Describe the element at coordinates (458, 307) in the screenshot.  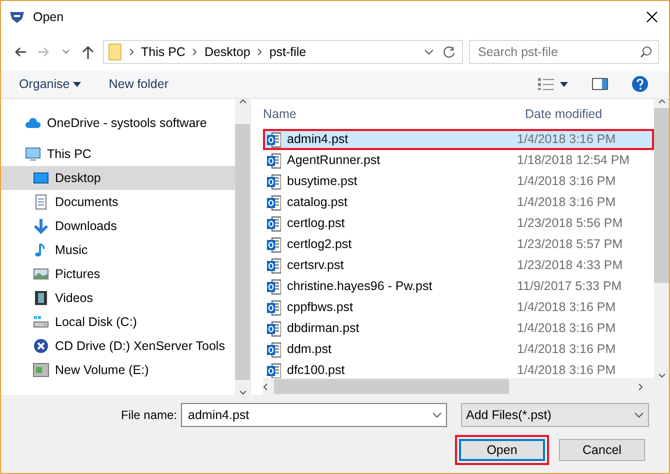
I see `file-row: cppfbws.pst 1/4/2018 3:16 PM` at that location.